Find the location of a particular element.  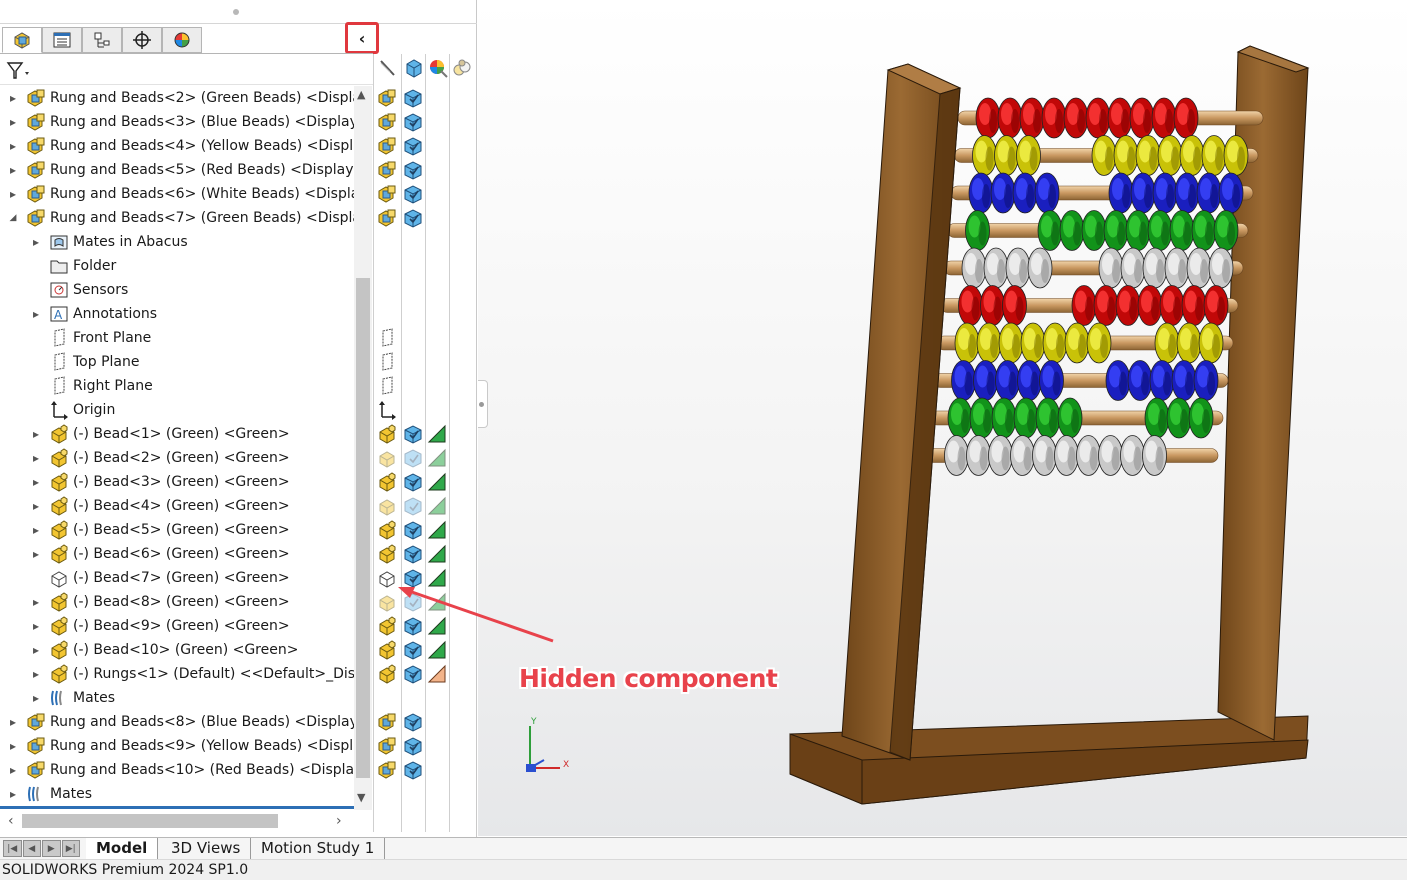

configurationmanager-tab is located at coordinates (102, 40).